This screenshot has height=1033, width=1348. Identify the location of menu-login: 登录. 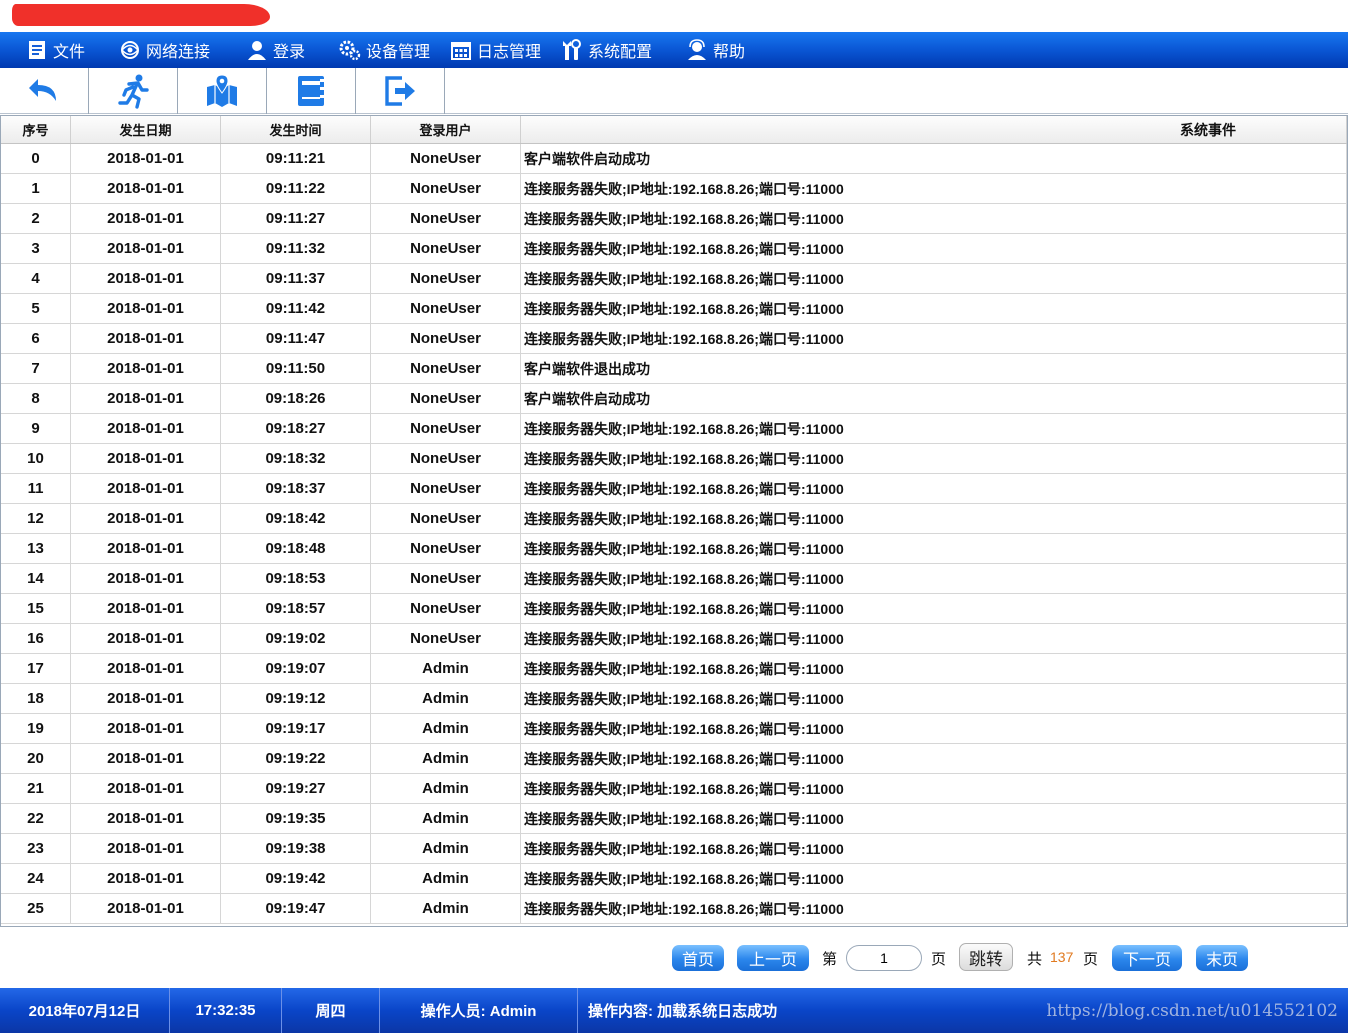
(275, 50).